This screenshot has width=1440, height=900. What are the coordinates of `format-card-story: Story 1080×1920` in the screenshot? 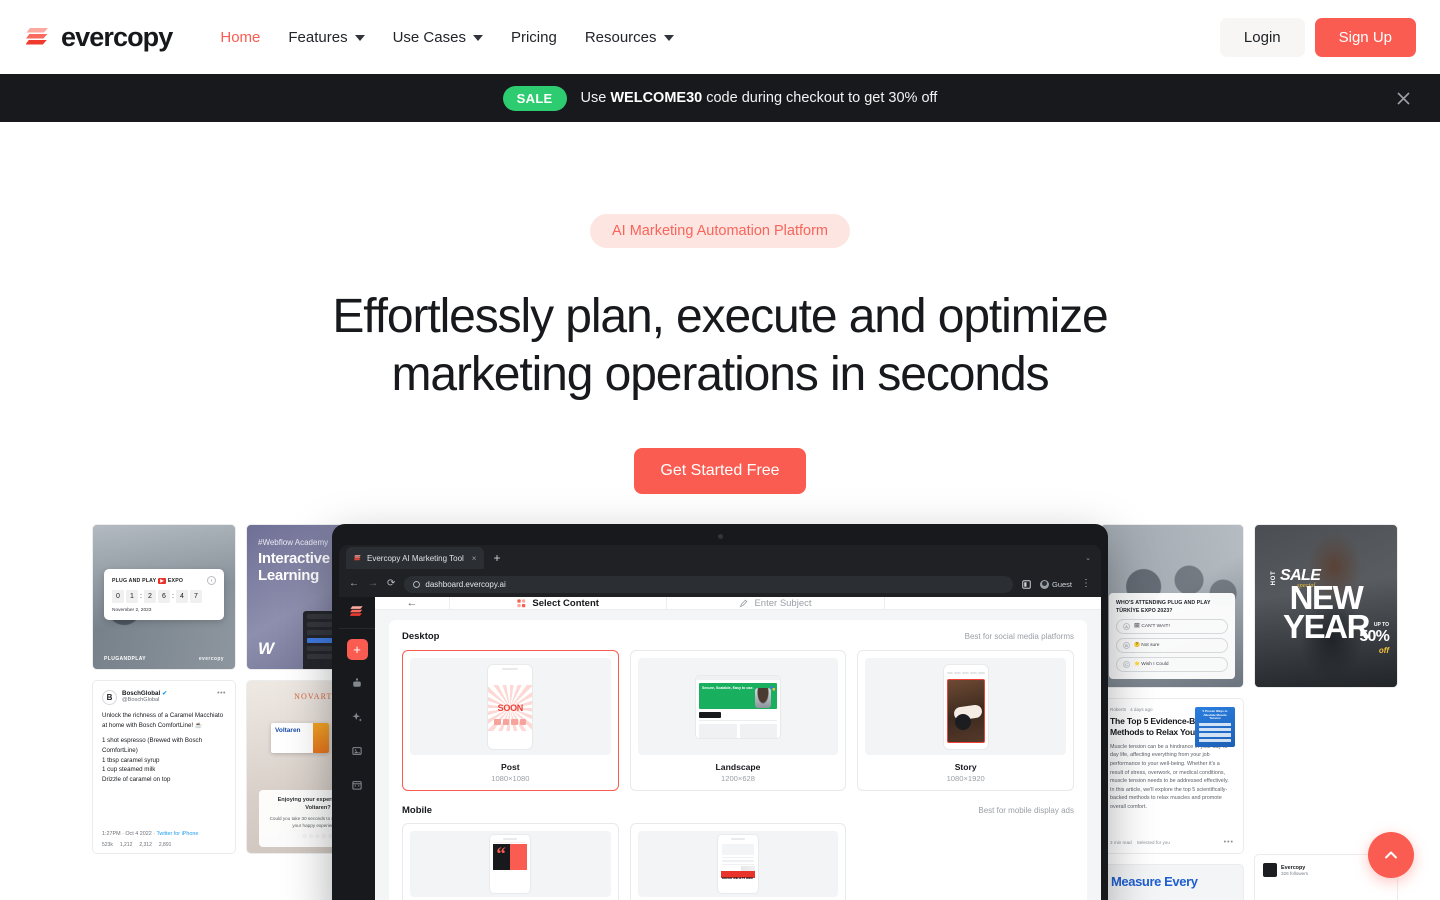 It's located at (966, 721).